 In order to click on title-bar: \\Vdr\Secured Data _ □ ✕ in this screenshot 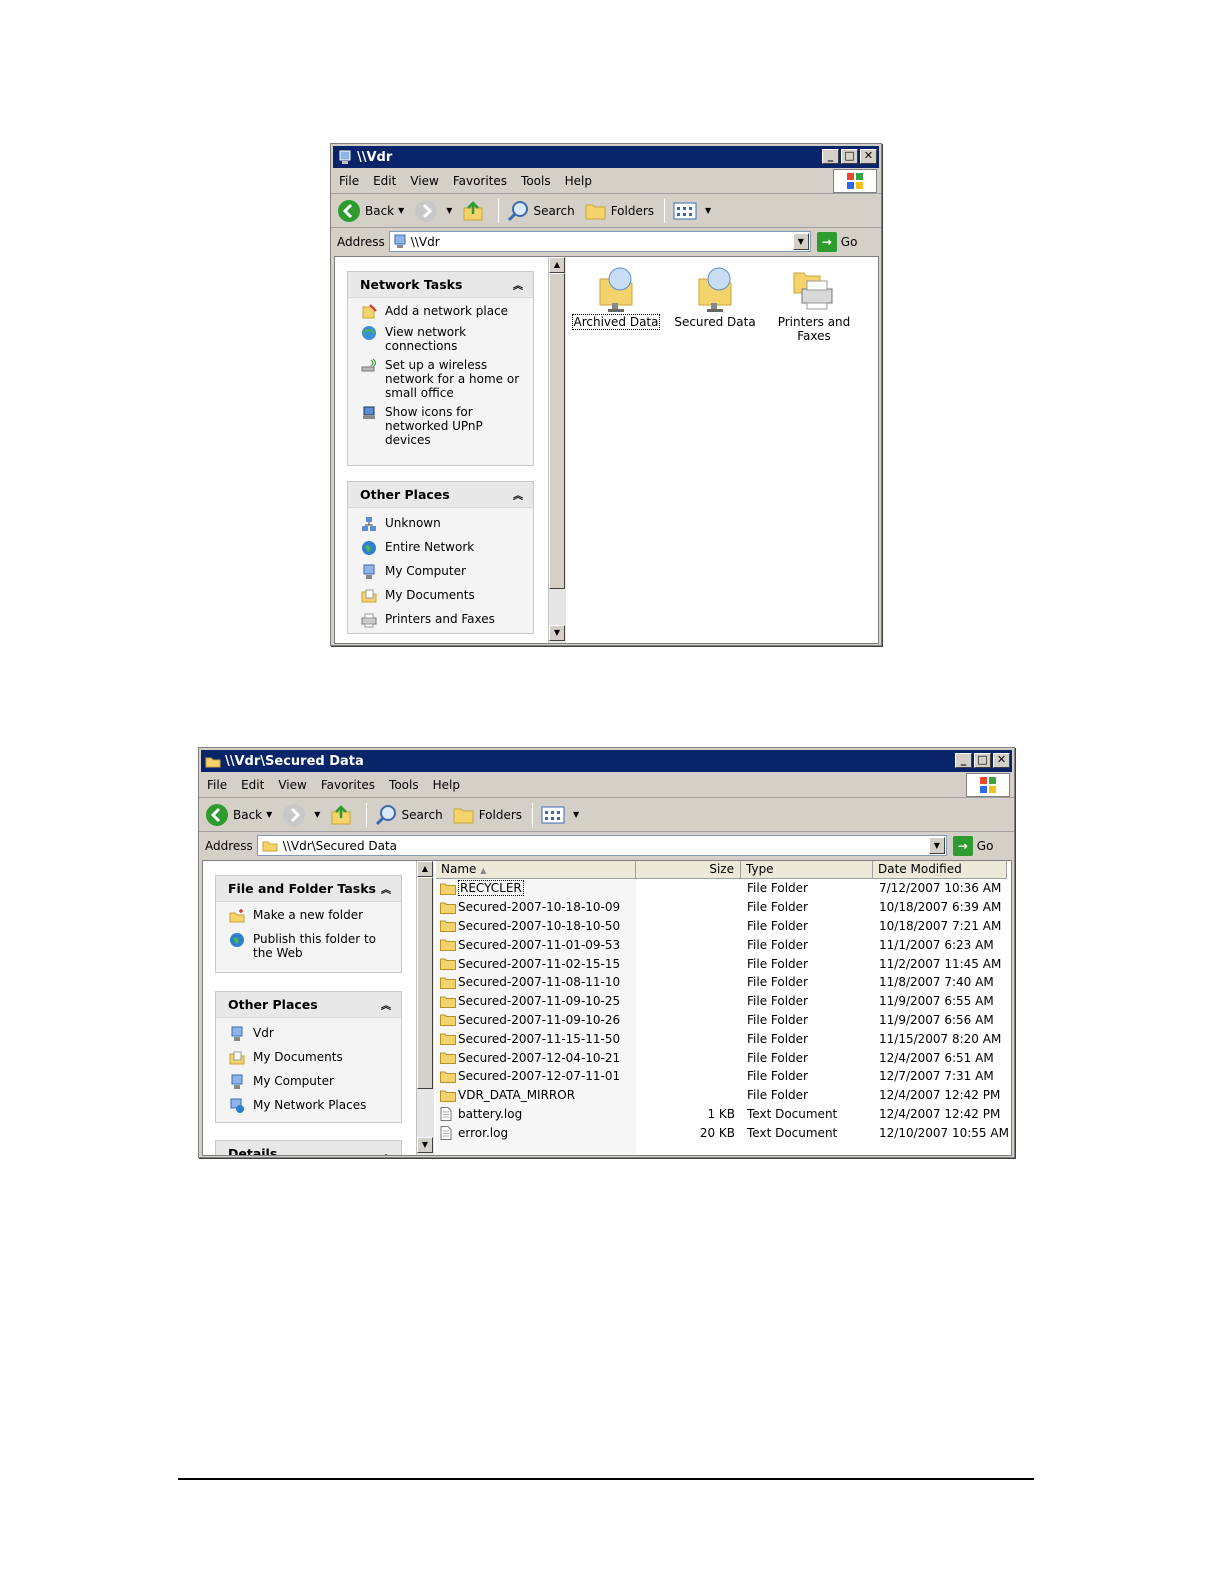, I will do `click(606, 761)`.